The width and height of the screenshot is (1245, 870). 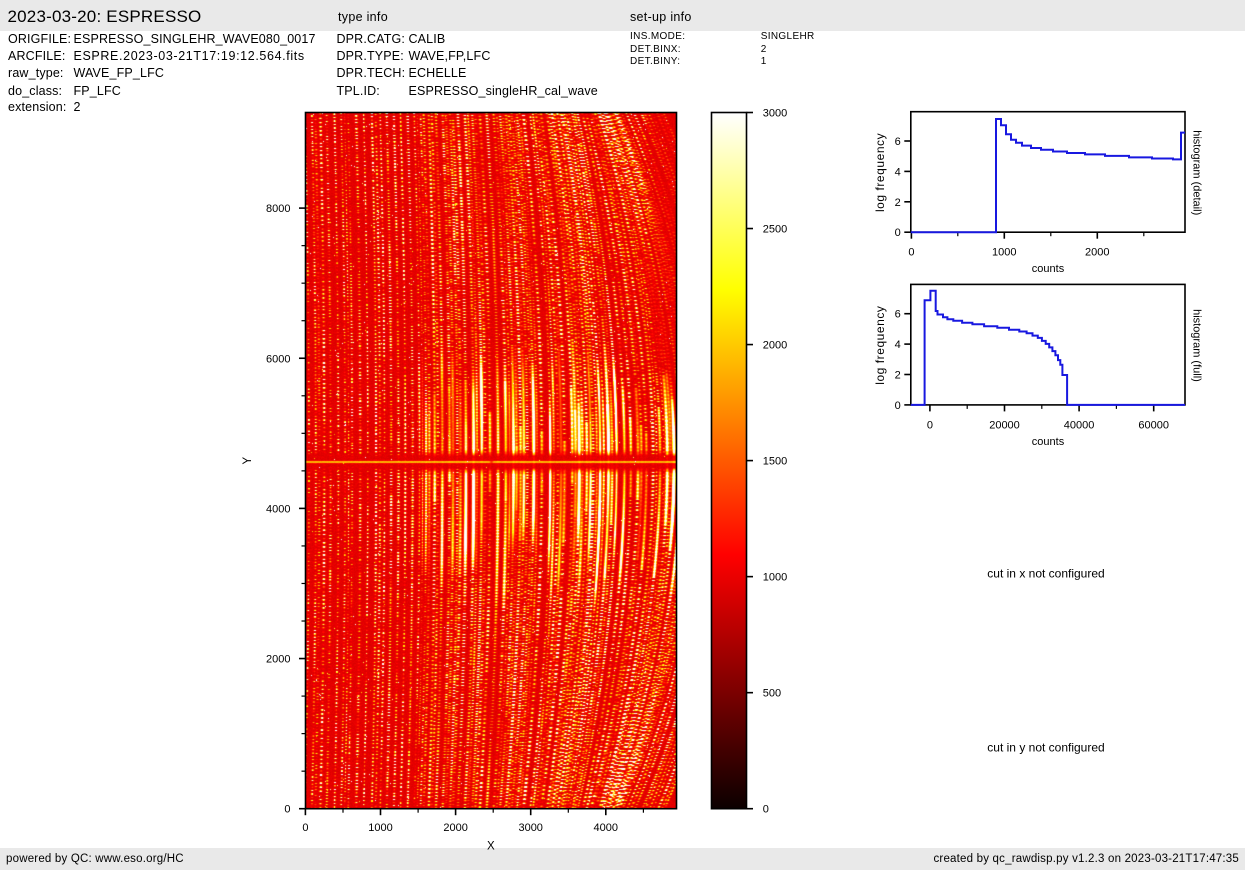 I want to click on svg-text: 2500, so click(x=775, y=230).